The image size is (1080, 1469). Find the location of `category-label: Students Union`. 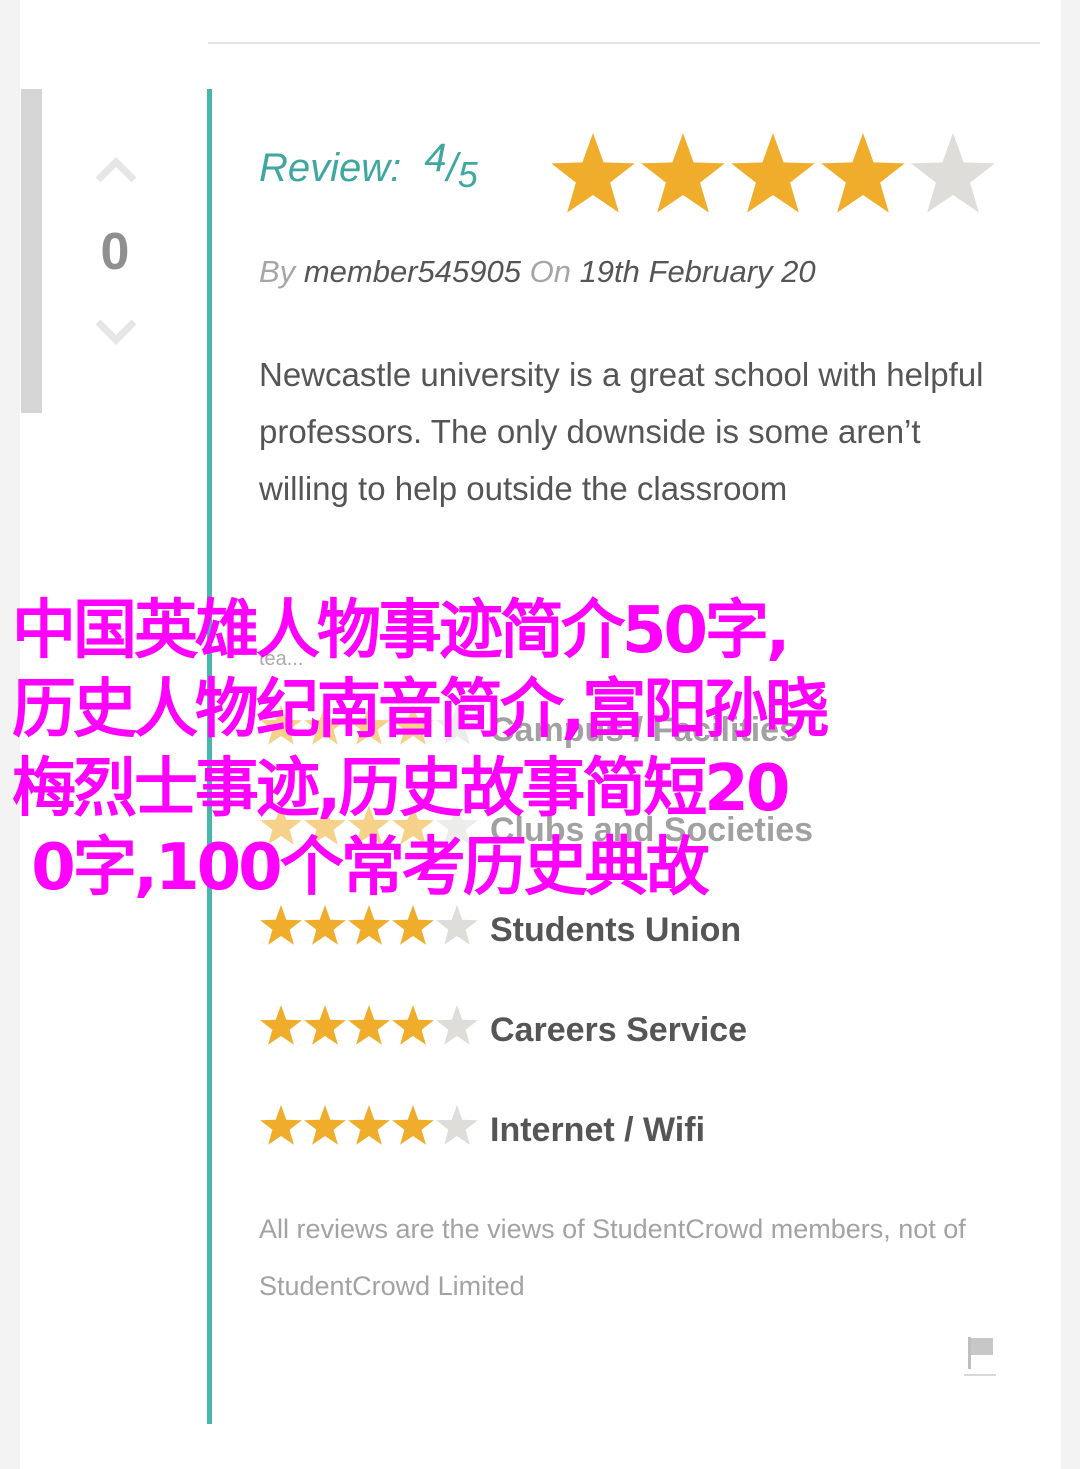

category-label: Students Union is located at coordinates (616, 930).